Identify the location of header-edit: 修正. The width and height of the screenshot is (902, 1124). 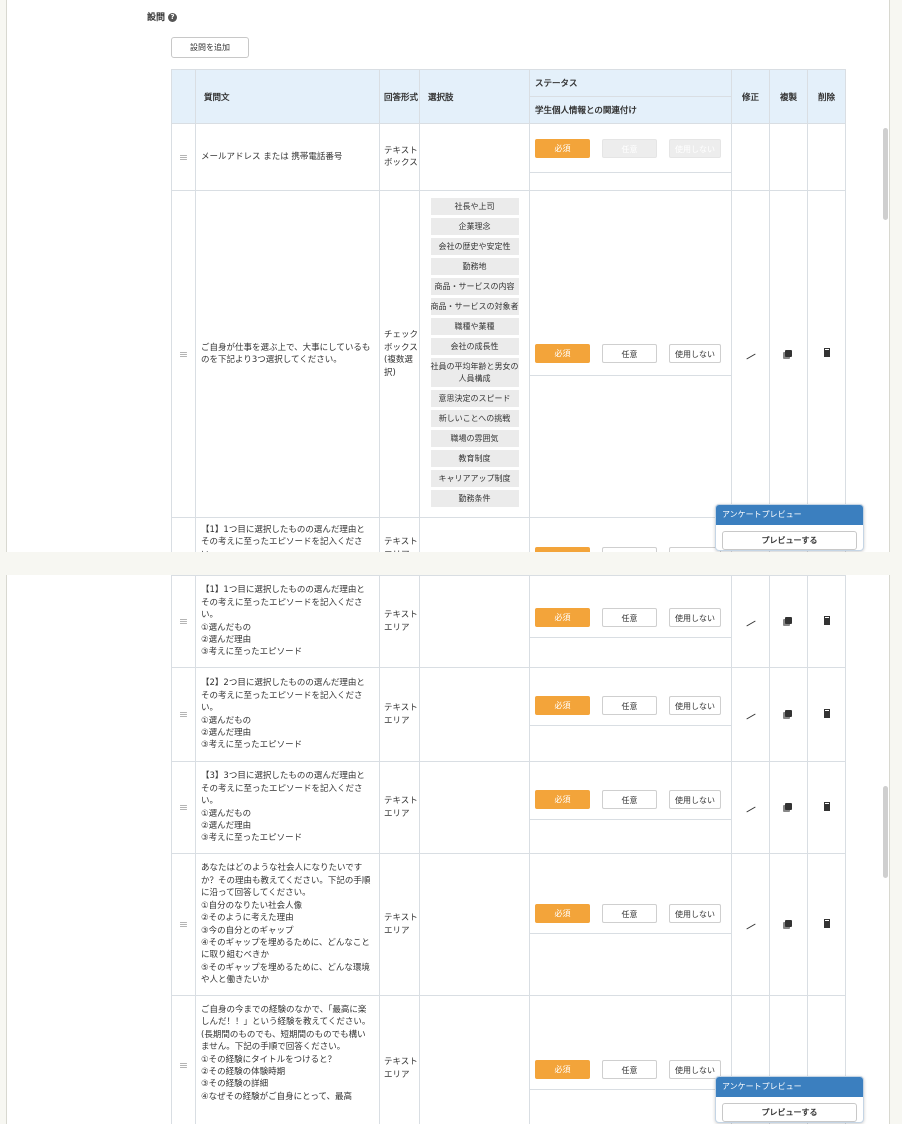
(750, 96).